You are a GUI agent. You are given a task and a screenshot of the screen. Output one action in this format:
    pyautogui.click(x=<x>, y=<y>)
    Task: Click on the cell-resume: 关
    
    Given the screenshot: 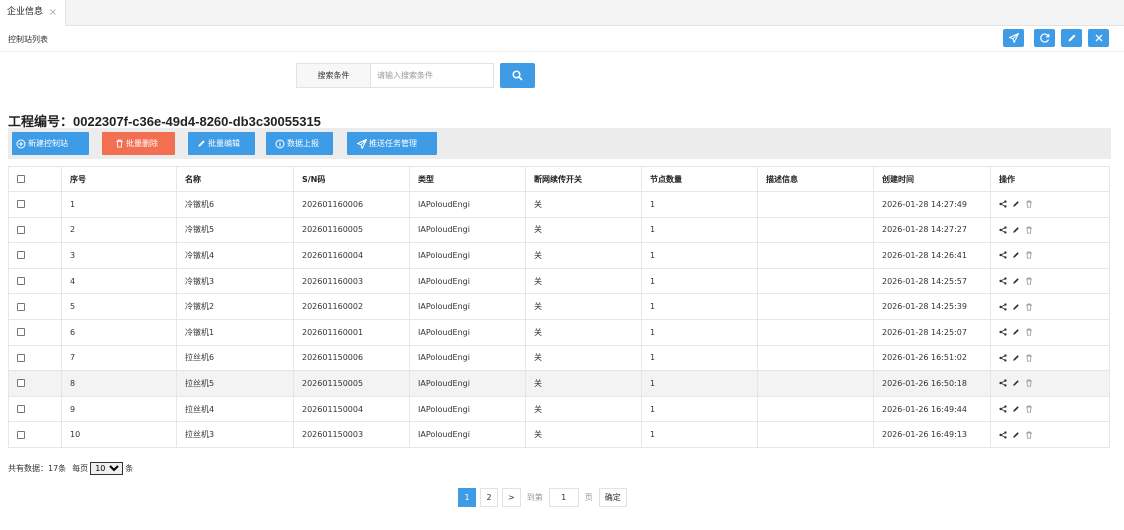 What is the action you would take?
    pyautogui.click(x=583, y=358)
    